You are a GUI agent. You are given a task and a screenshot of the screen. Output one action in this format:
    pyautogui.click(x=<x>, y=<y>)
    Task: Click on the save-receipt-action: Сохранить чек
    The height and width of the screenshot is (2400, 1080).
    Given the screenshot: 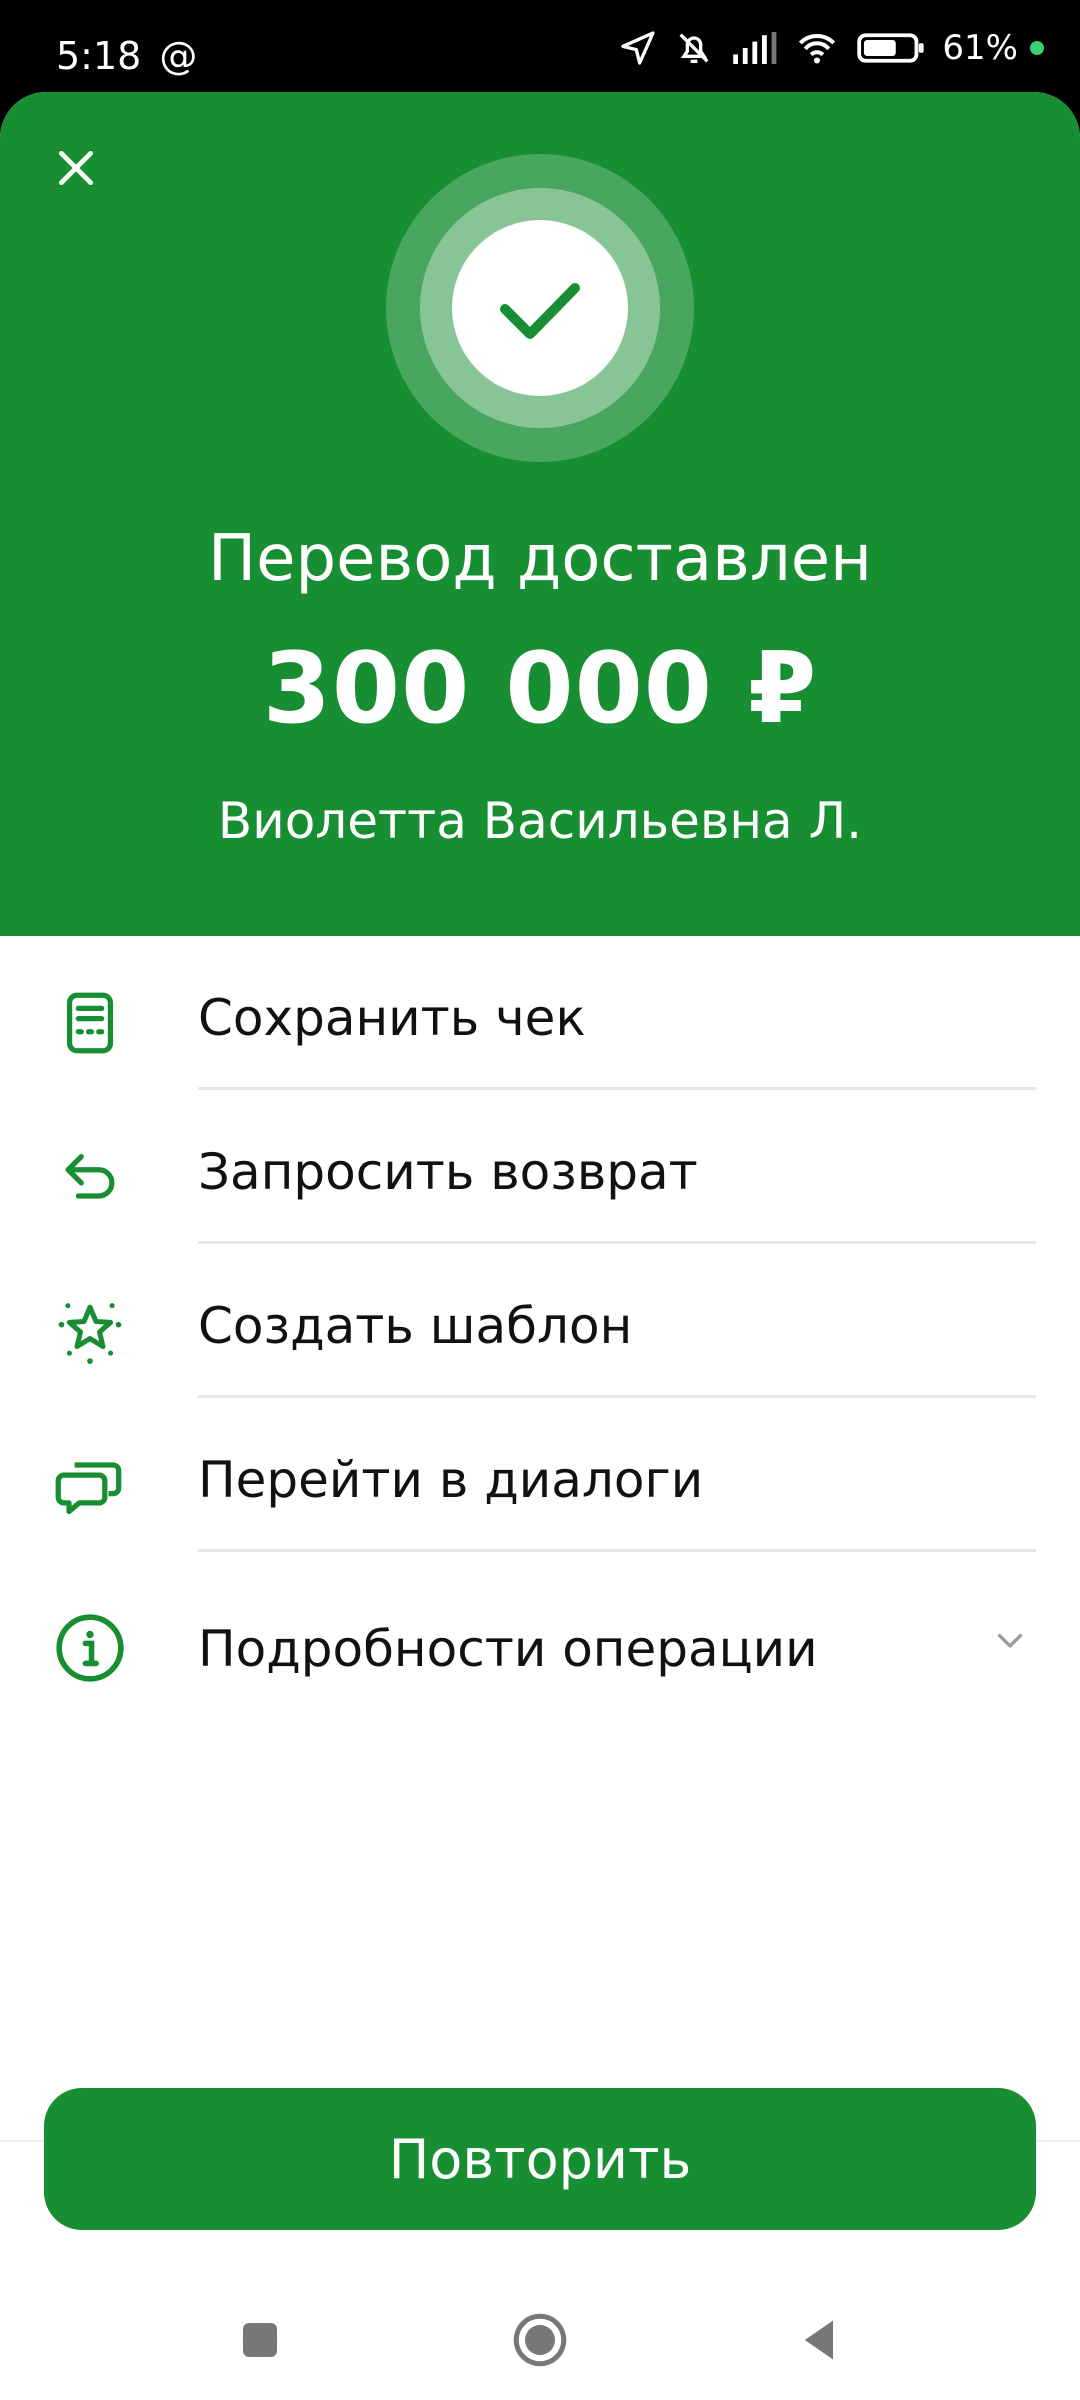 What is the action you would take?
    pyautogui.click(x=540, y=1013)
    